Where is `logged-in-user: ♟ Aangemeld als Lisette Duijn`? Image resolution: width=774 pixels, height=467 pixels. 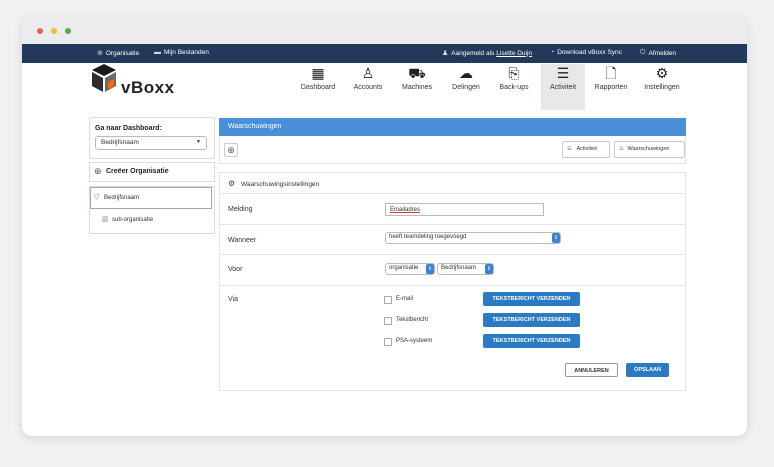
logged-in-user: ♟ Aangemeld als Lisette Duijn is located at coordinates (487, 53).